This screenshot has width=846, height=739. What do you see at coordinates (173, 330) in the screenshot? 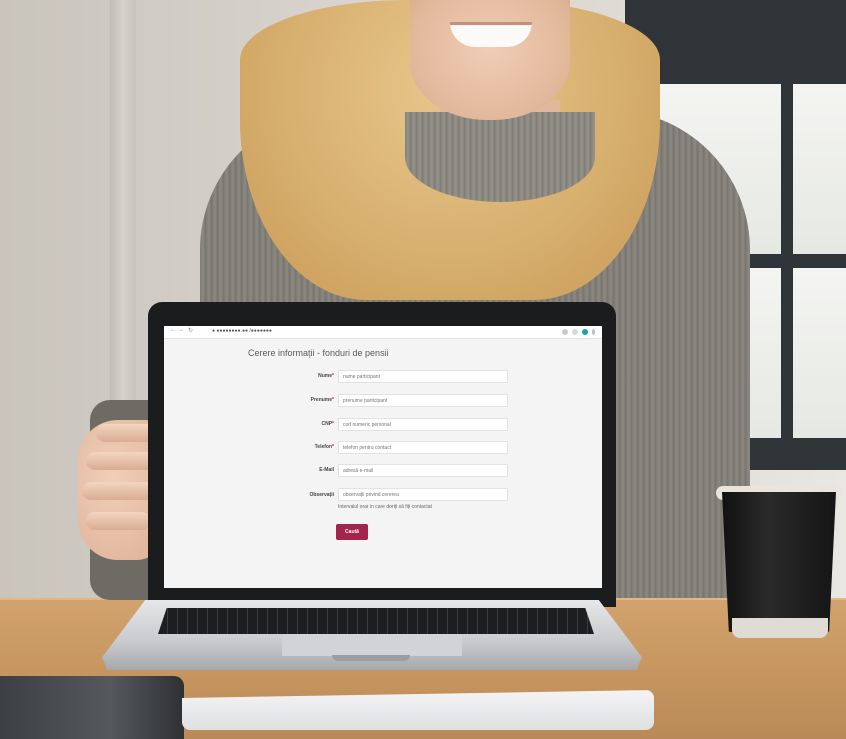
I see `back-icon: ←` at bounding box center [173, 330].